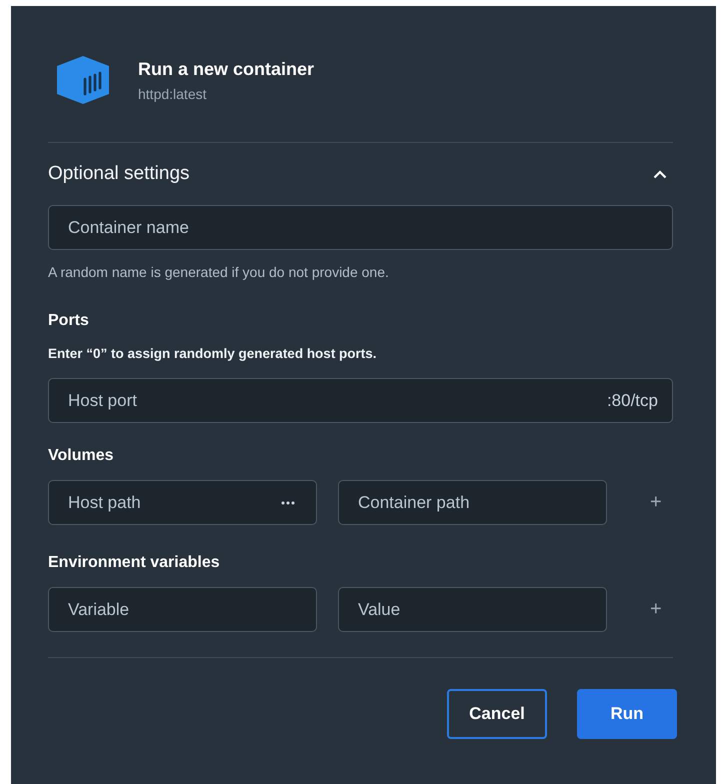 The height and width of the screenshot is (784, 722). Describe the element at coordinates (288, 503) in the screenshot. I see `ellipsis-icon` at that location.